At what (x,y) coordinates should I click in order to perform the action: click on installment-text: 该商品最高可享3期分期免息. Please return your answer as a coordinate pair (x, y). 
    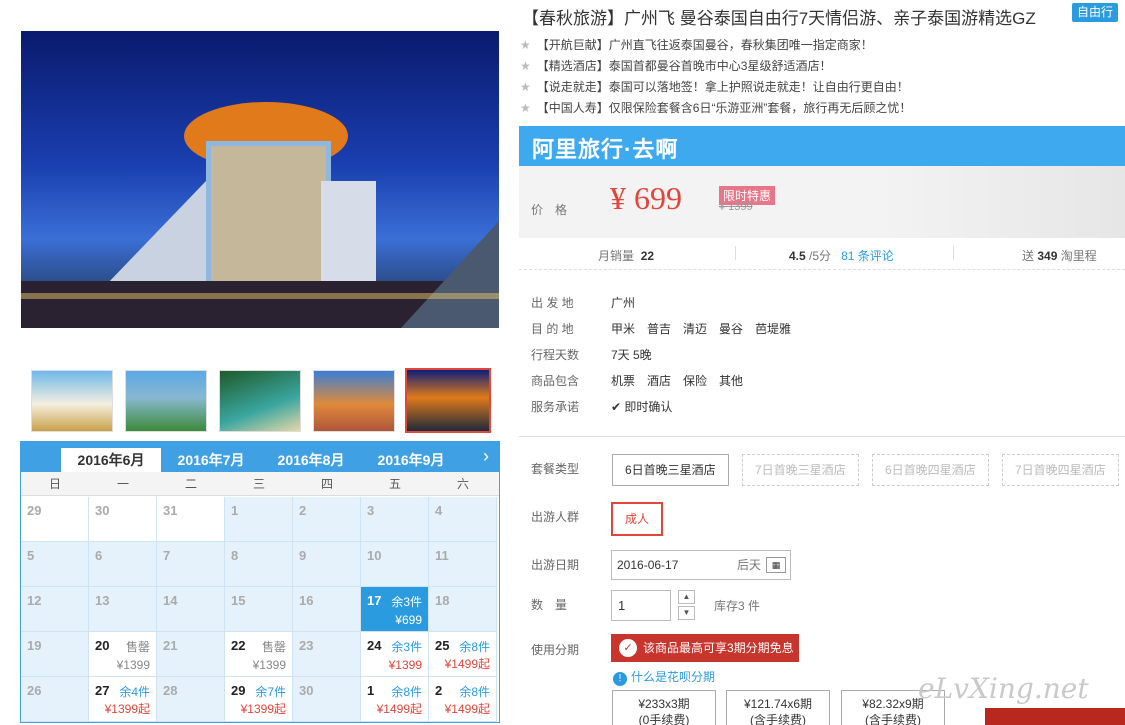
    Looking at the image, I should click on (718, 648).